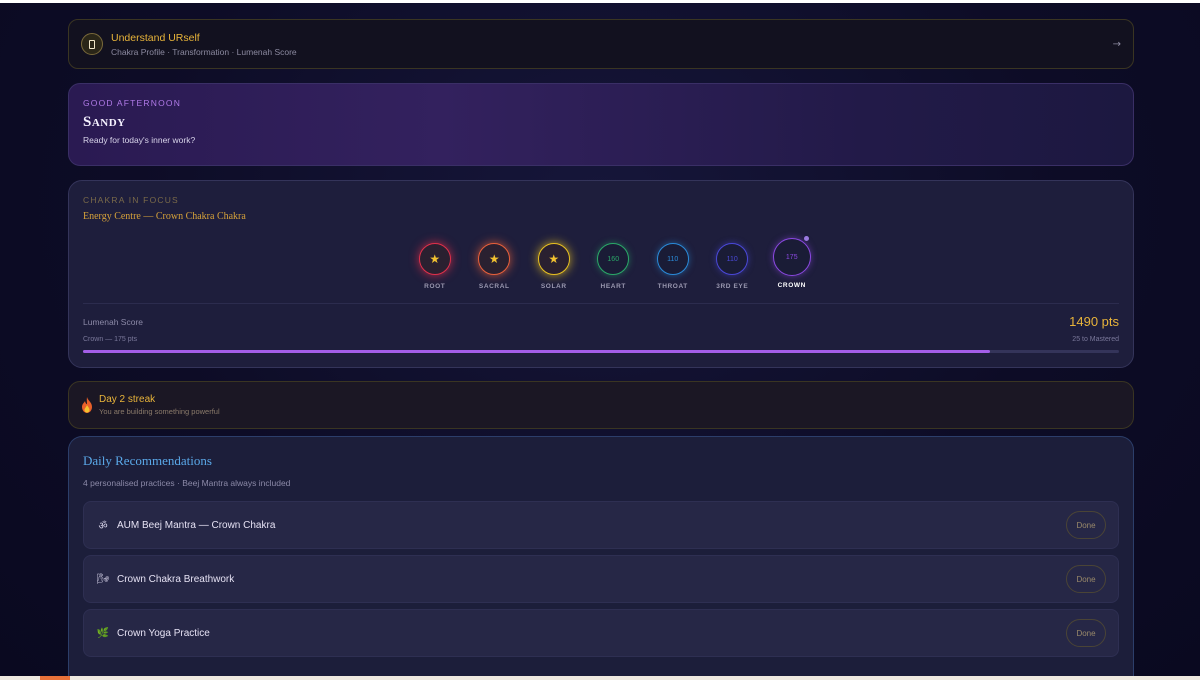  I want to click on recommendation-label: Crown Yoga Practice, so click(163, 633).